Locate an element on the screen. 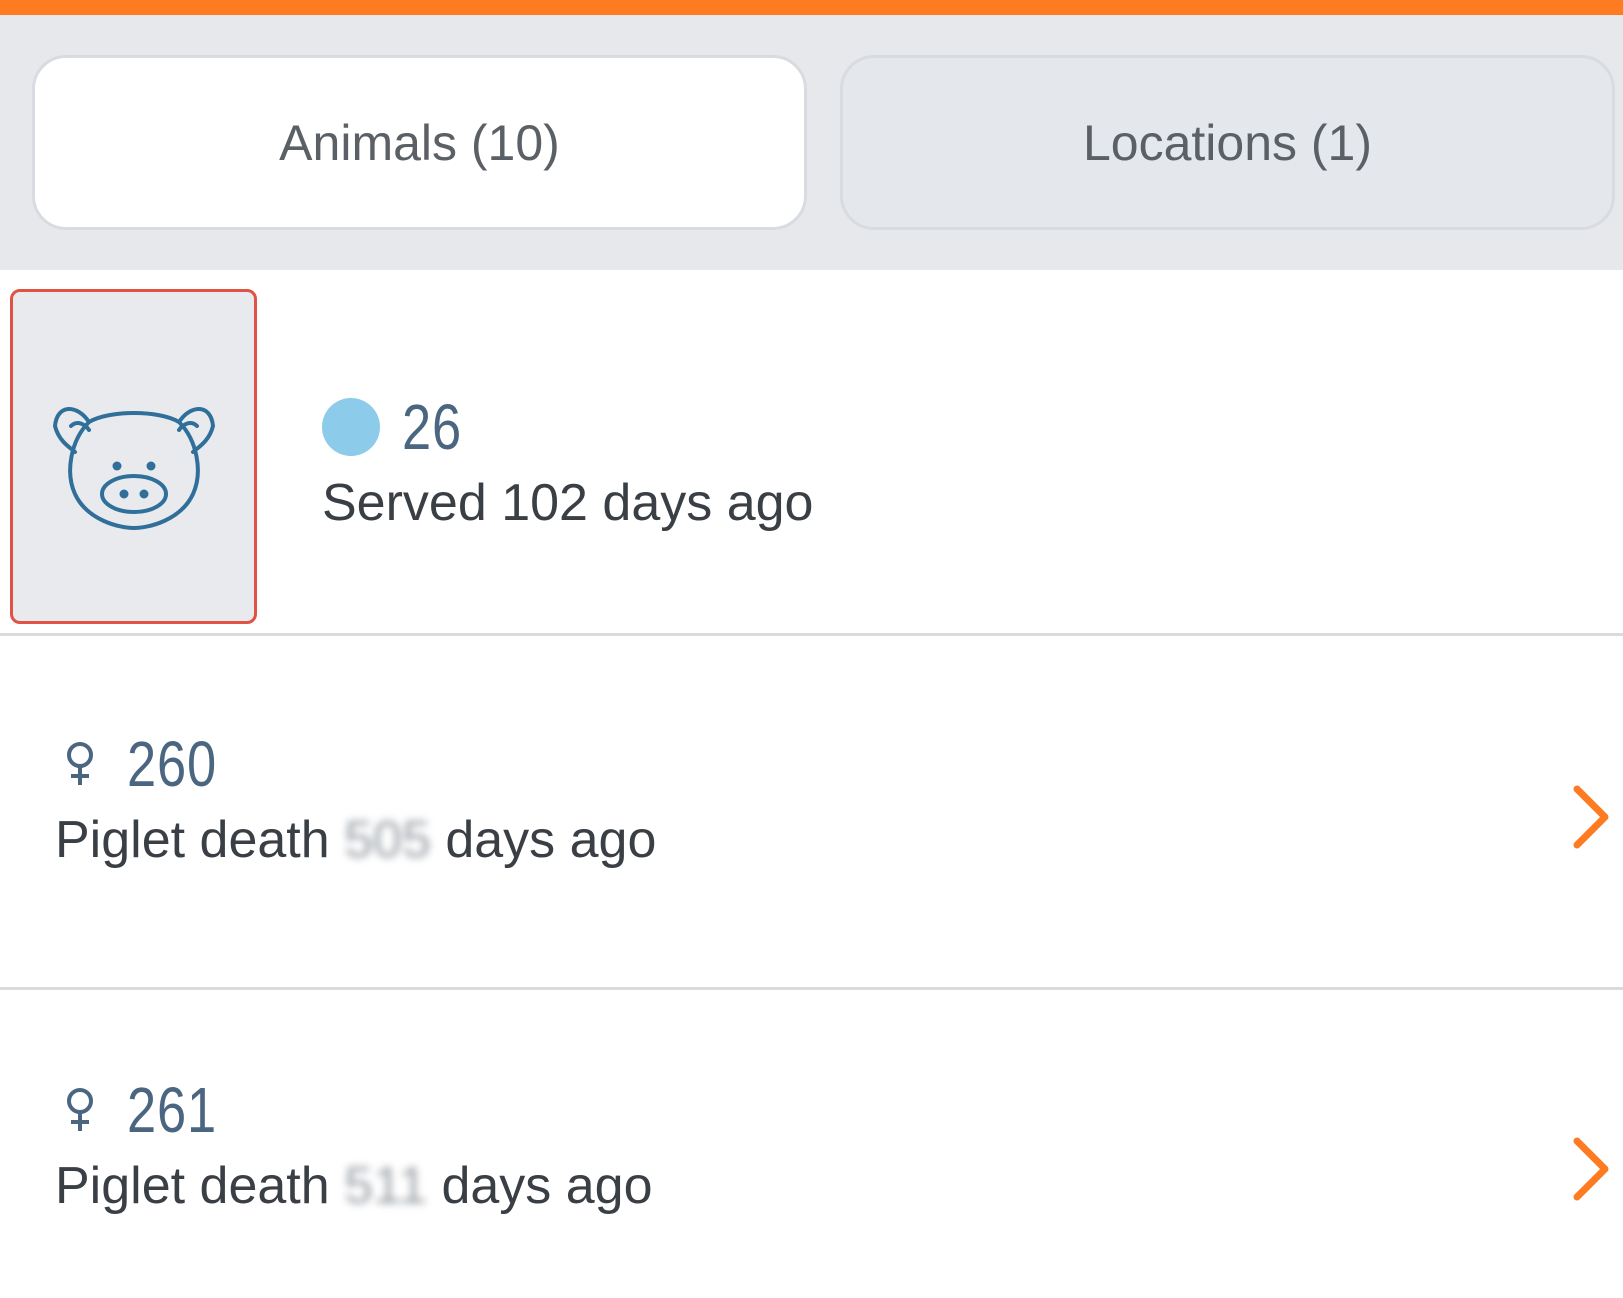  animal-info: 26 Served 102 days ago is located at coordinates (567, 462).